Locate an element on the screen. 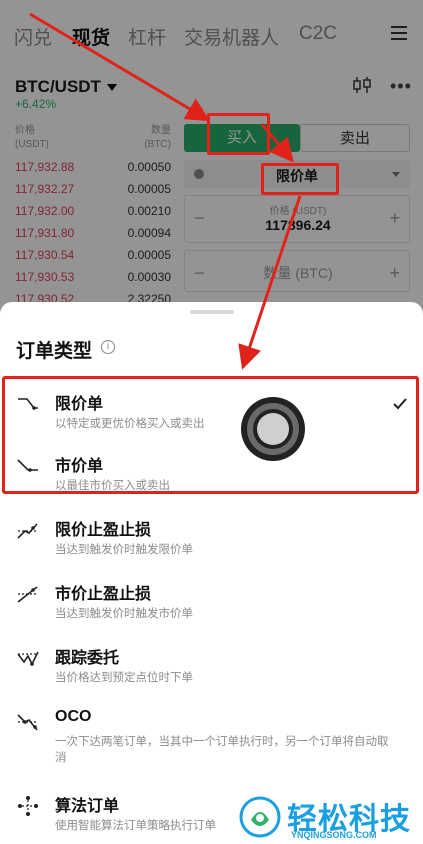  order-type-option-stop-market: 市价止盈止损 当达到触发价时触发市价单 is located at coordinates (211, 603).